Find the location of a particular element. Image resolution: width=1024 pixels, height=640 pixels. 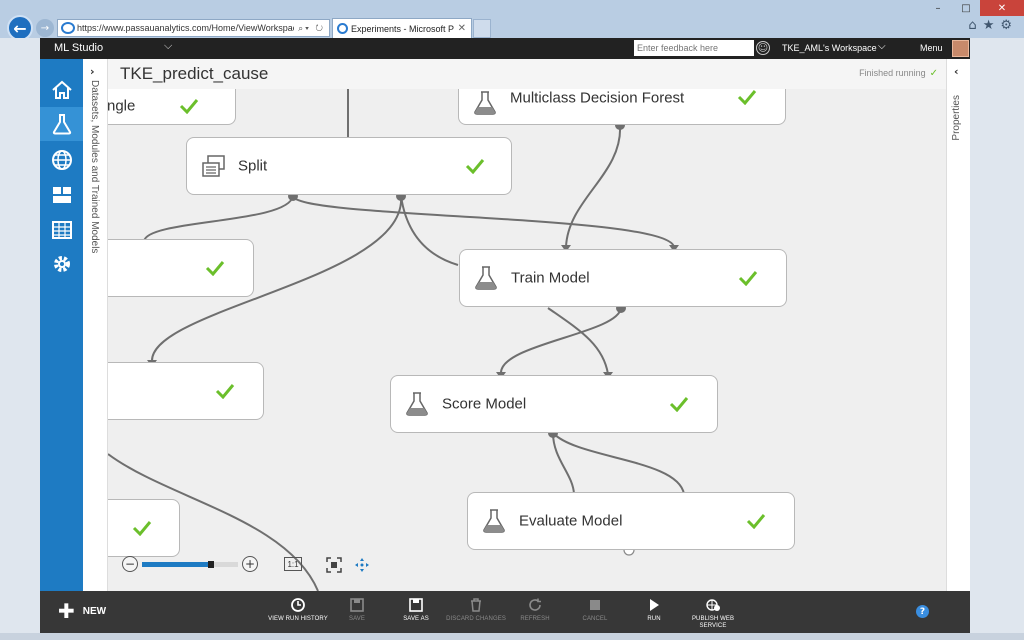

nav-trained-models is located at coordinates (61, 230).